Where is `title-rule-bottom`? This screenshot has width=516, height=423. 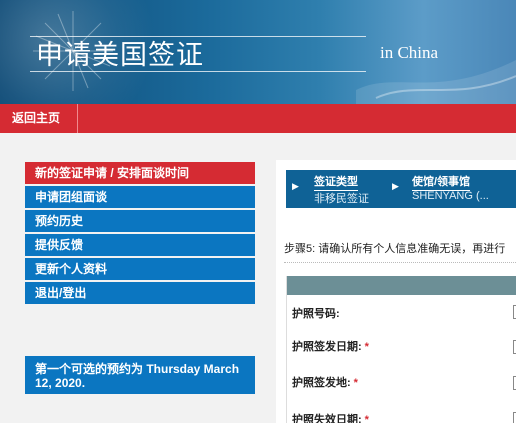 title-rule-bottom is located at coordinates (198, 71).